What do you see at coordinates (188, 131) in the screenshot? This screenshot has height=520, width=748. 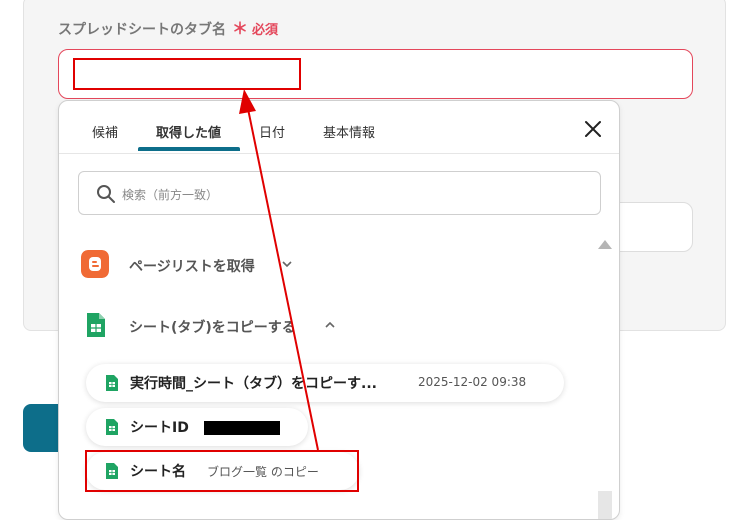 I see `tab-acquired-values: 取得した値` at bounding box center [188, 131].